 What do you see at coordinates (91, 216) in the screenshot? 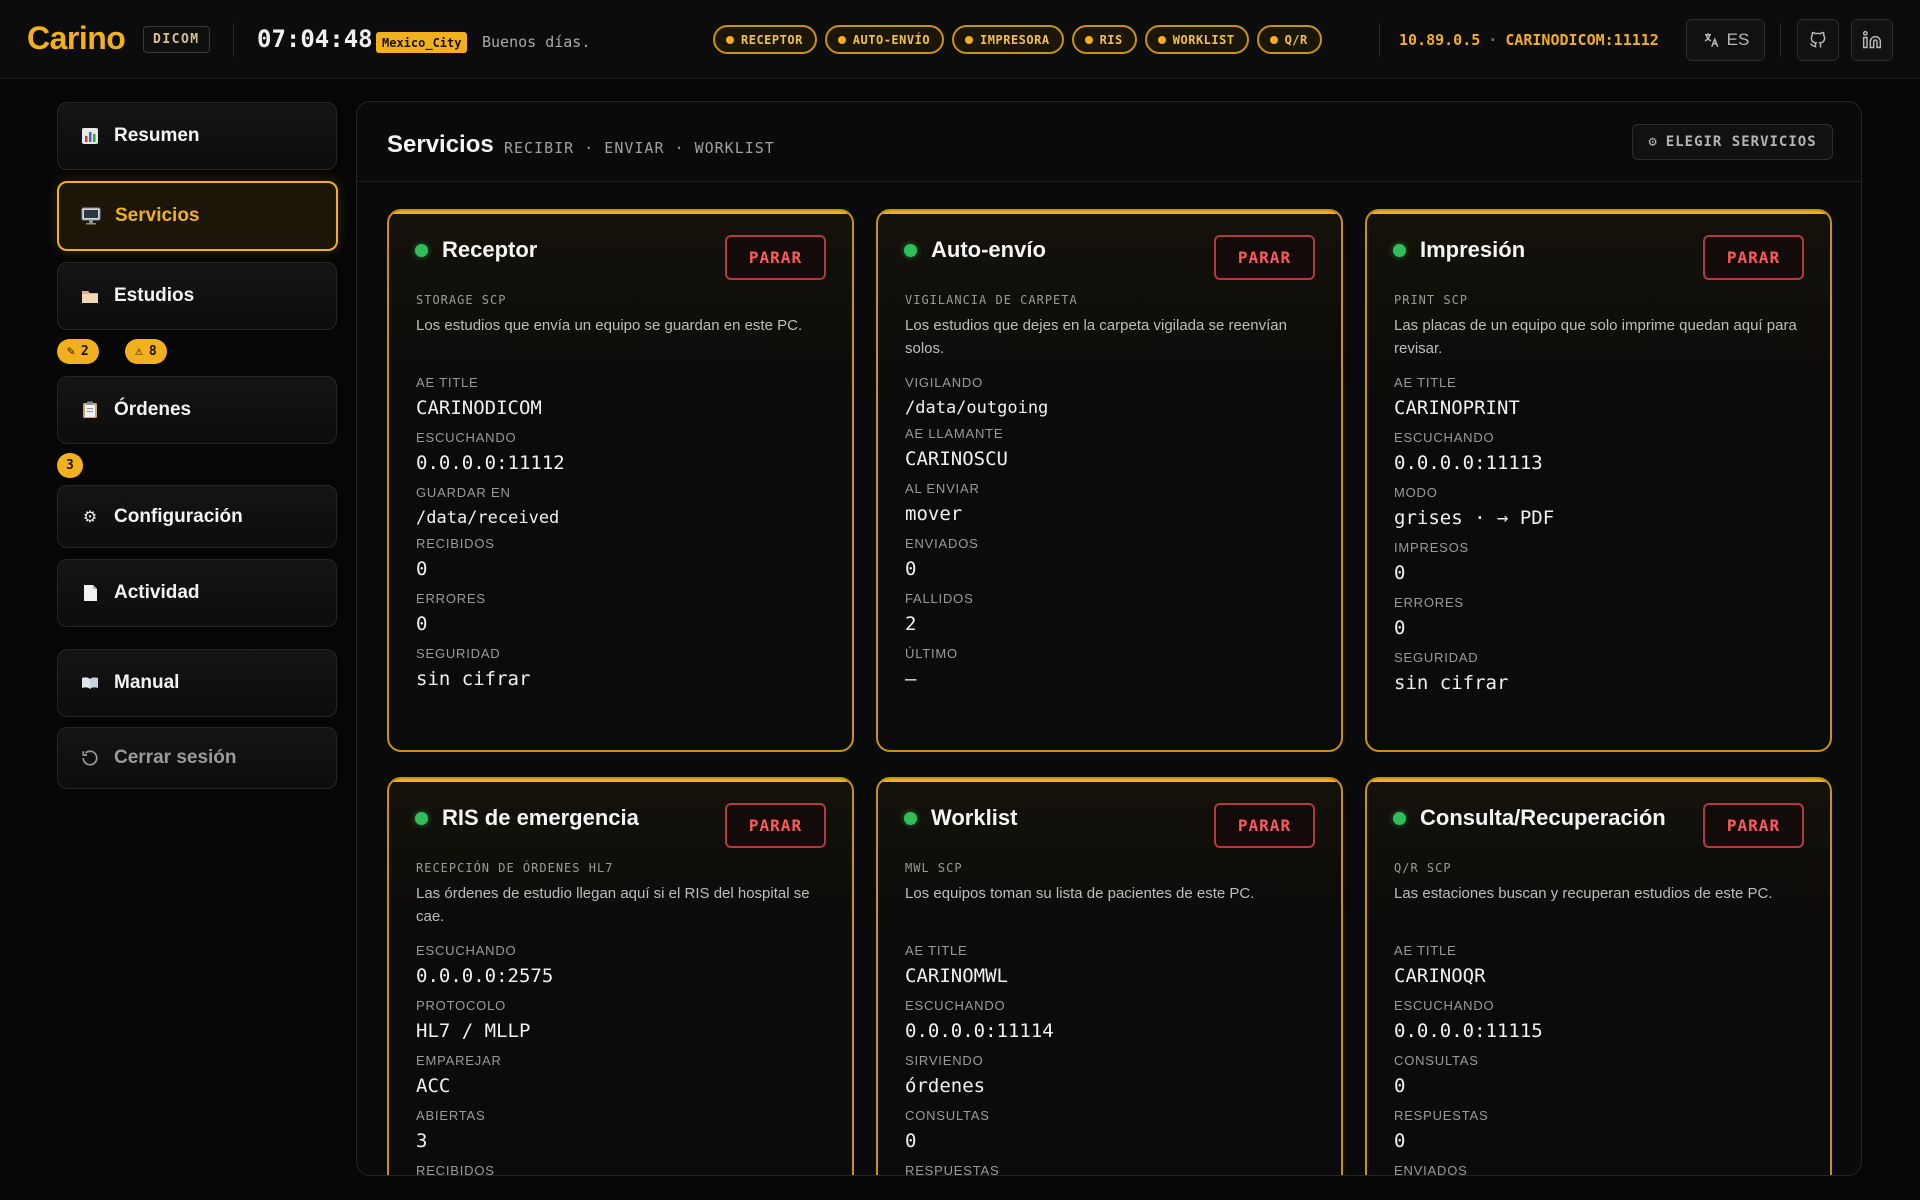
I see `monitor-icon` at bounding box center [91, 216].